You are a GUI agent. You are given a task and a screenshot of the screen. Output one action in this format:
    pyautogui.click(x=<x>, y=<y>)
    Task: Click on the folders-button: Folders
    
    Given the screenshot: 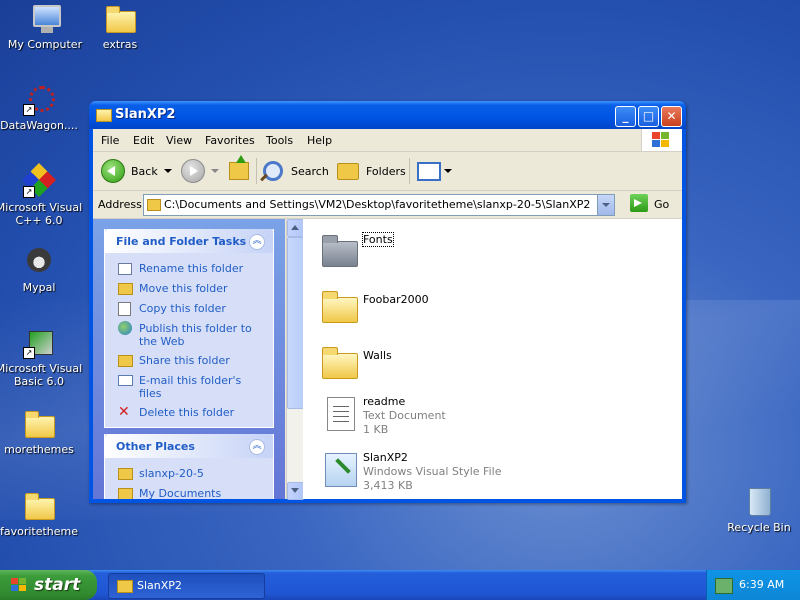 What is the action you would take?
    pyautogui.click(x=371, y=171)
    